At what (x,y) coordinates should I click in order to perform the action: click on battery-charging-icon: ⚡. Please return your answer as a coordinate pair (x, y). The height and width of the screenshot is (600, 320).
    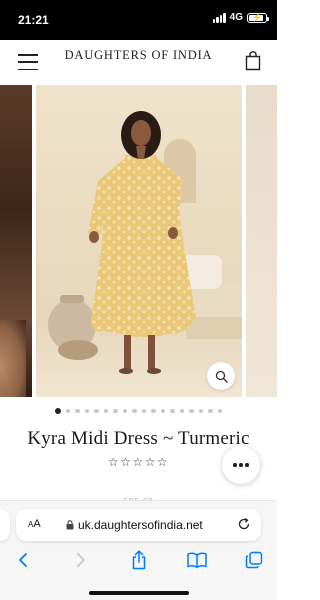
    Looking at the image, I should click on (258, 17).